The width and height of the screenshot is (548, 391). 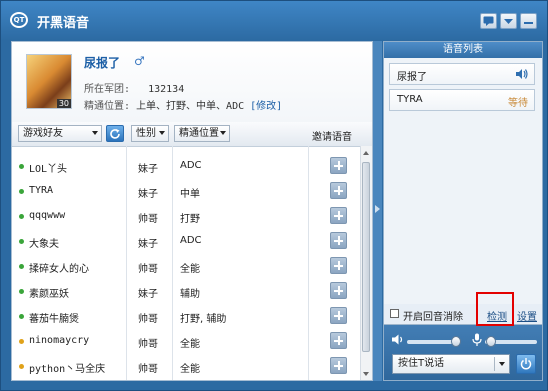 What do you see at coordinates (63, 23) in the screenshot?
I see `app-title: 开黑语音` at bounding box center [63, 23].